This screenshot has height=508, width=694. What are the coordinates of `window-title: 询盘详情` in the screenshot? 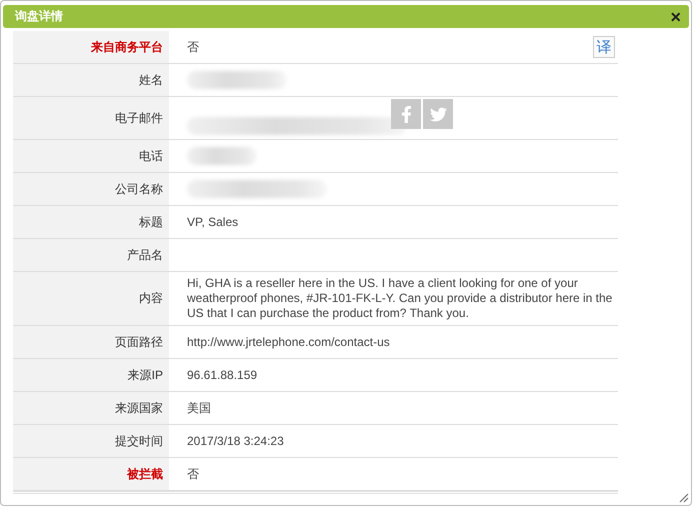 It's located at (39, 16).